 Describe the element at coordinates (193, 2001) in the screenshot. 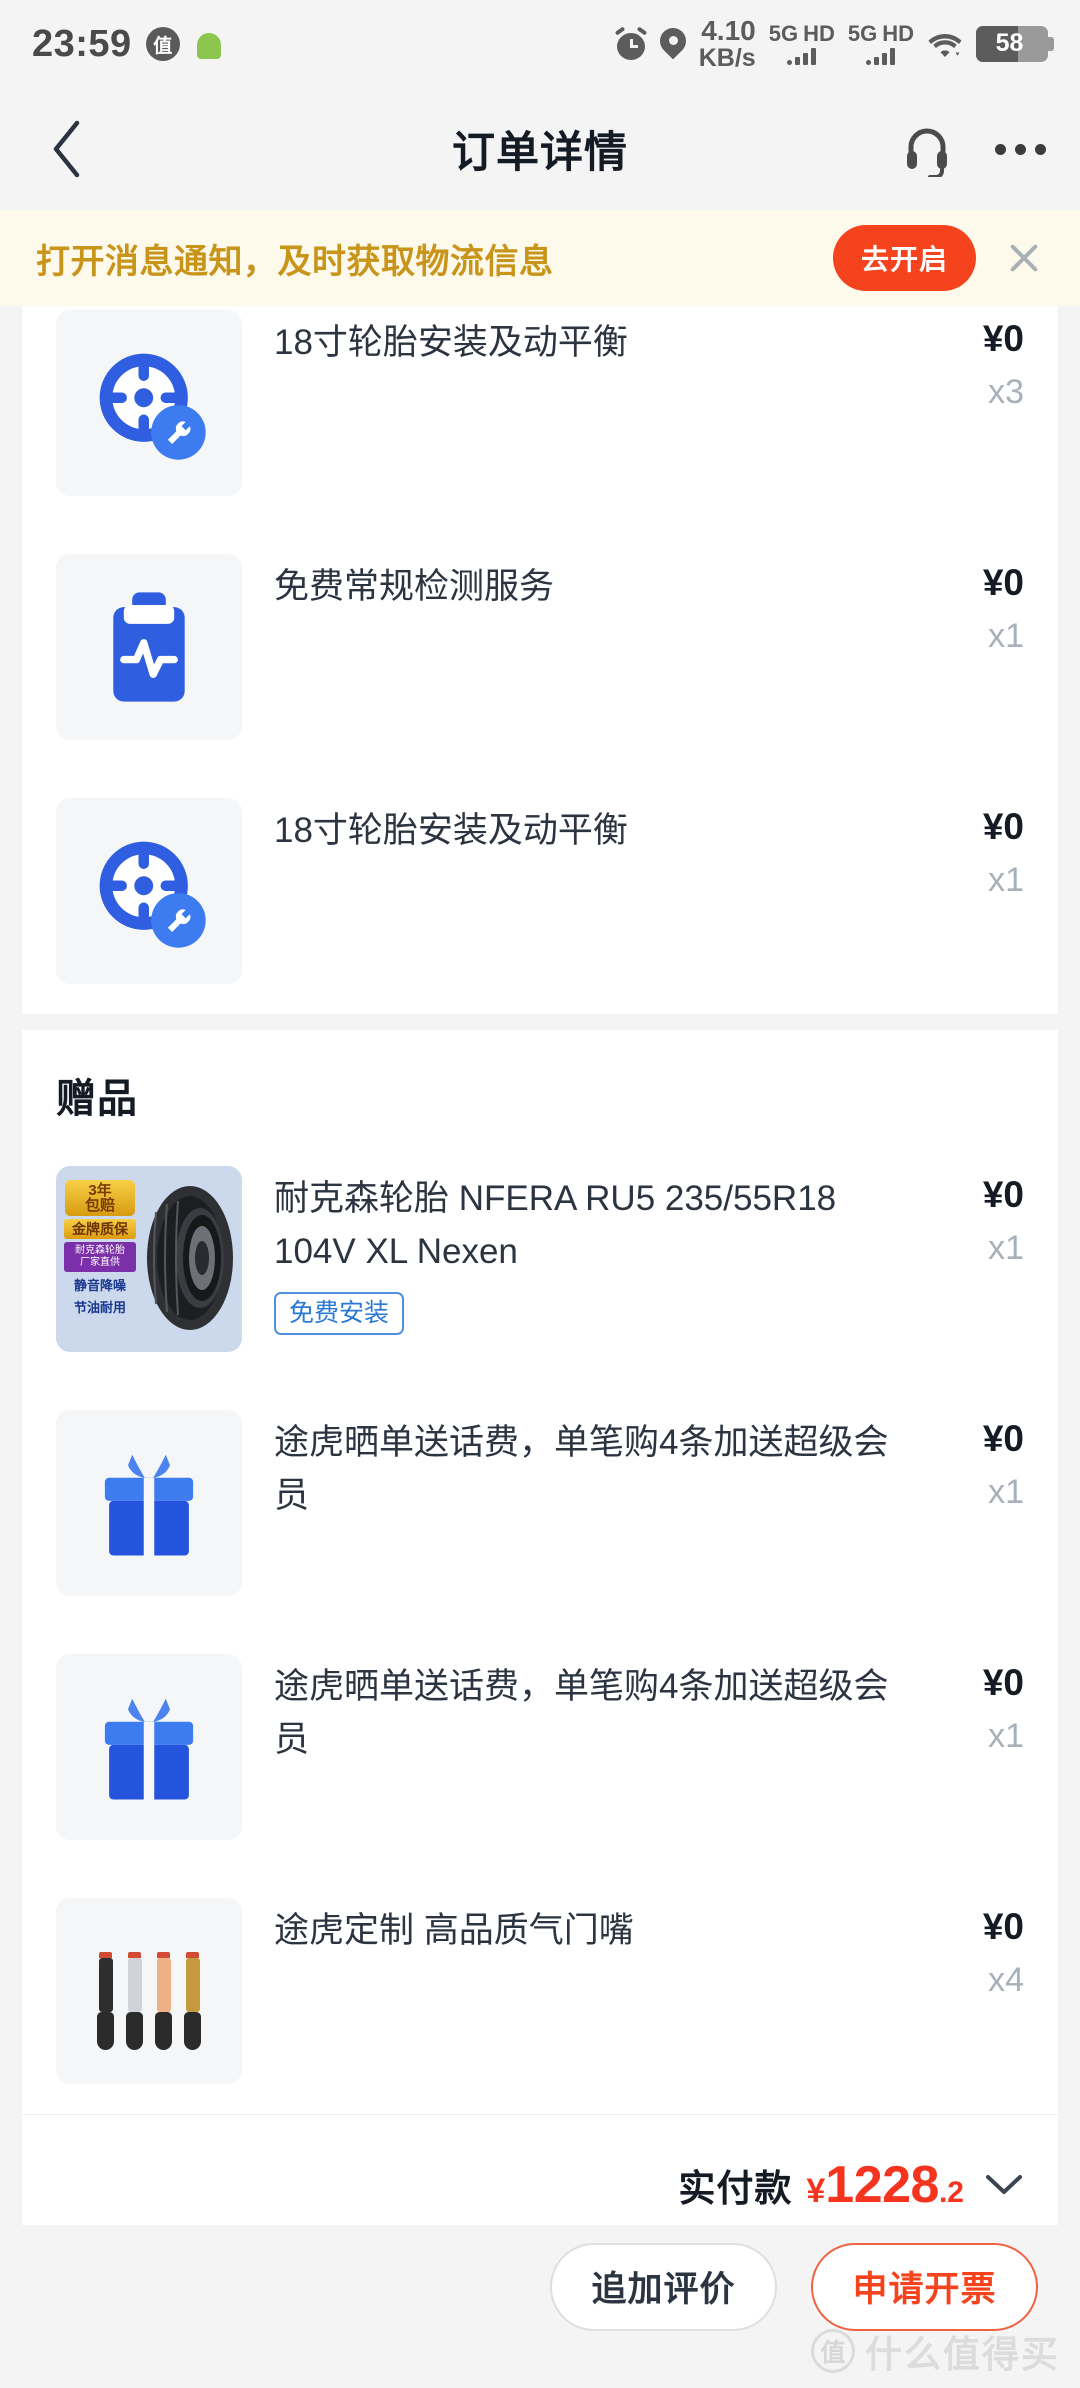

I see `valve-gold` at that location.